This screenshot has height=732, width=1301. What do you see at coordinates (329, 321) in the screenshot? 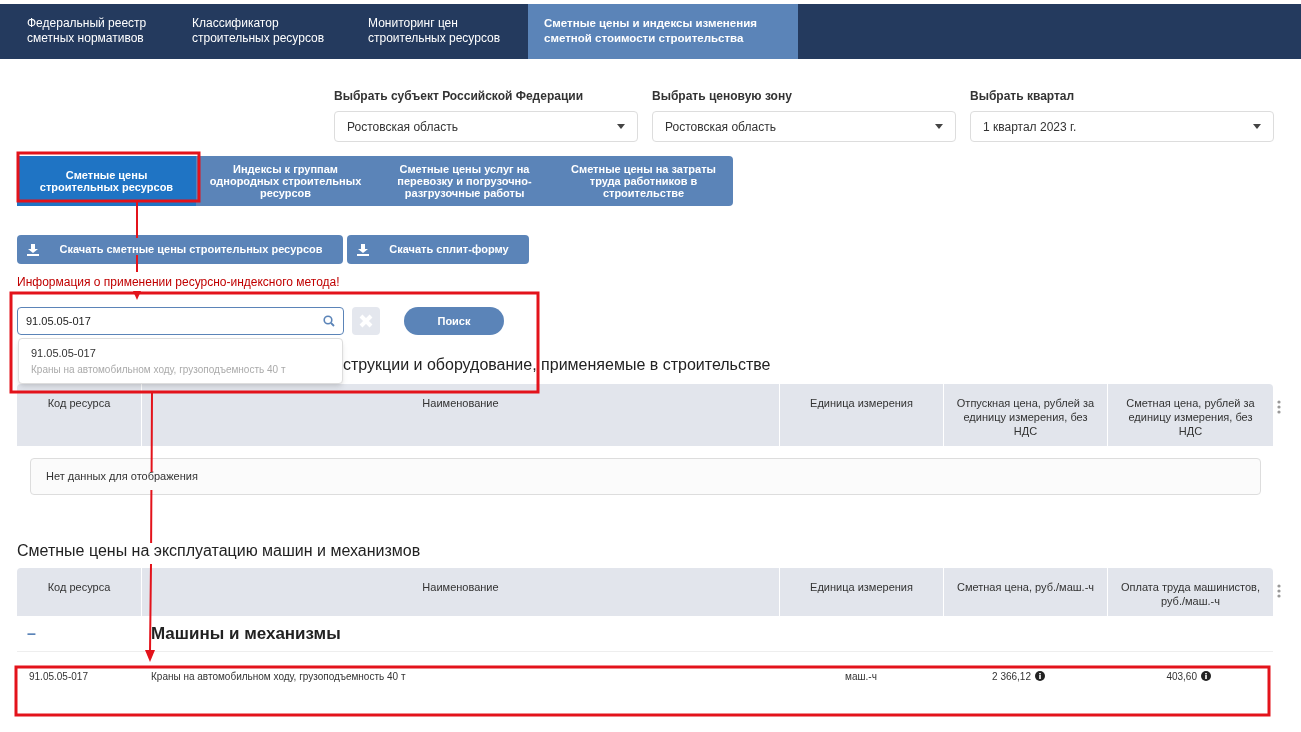
I see `search-icon` at bounding box center [329, 321].